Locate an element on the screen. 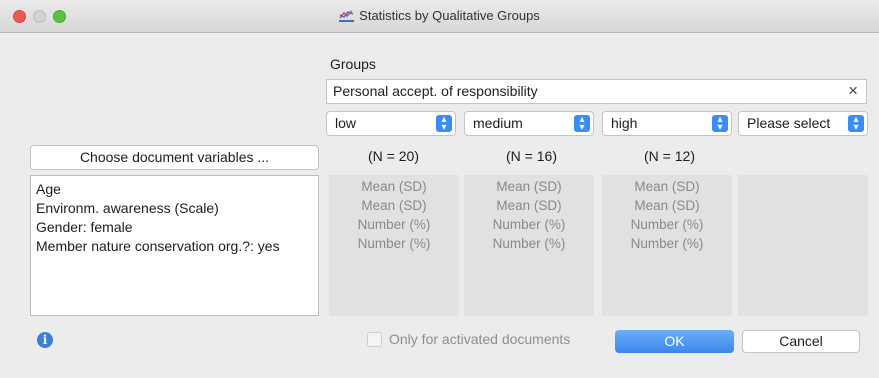  only-activated-checkbox is located at coordinates (374, 339).